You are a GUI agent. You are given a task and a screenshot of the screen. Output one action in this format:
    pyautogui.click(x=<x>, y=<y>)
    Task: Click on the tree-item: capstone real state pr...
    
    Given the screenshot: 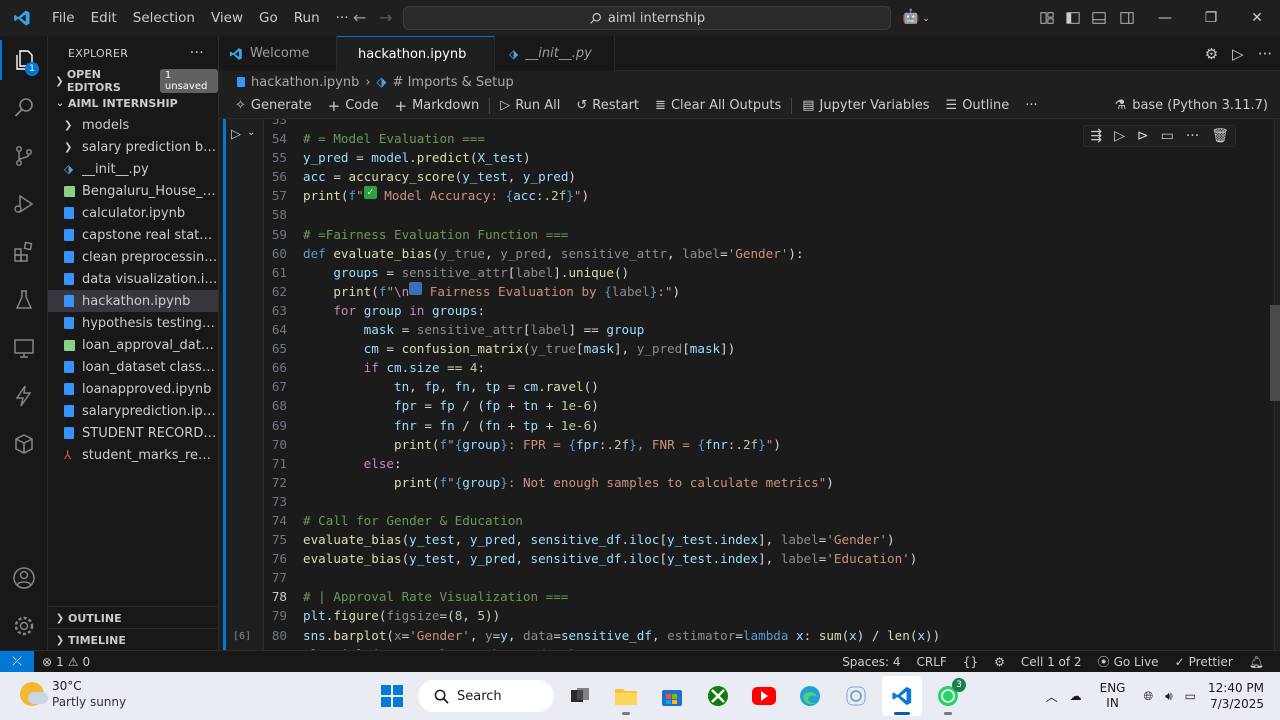 What is the action you would take?
    pyautogui.click(x=133, y=235)
    